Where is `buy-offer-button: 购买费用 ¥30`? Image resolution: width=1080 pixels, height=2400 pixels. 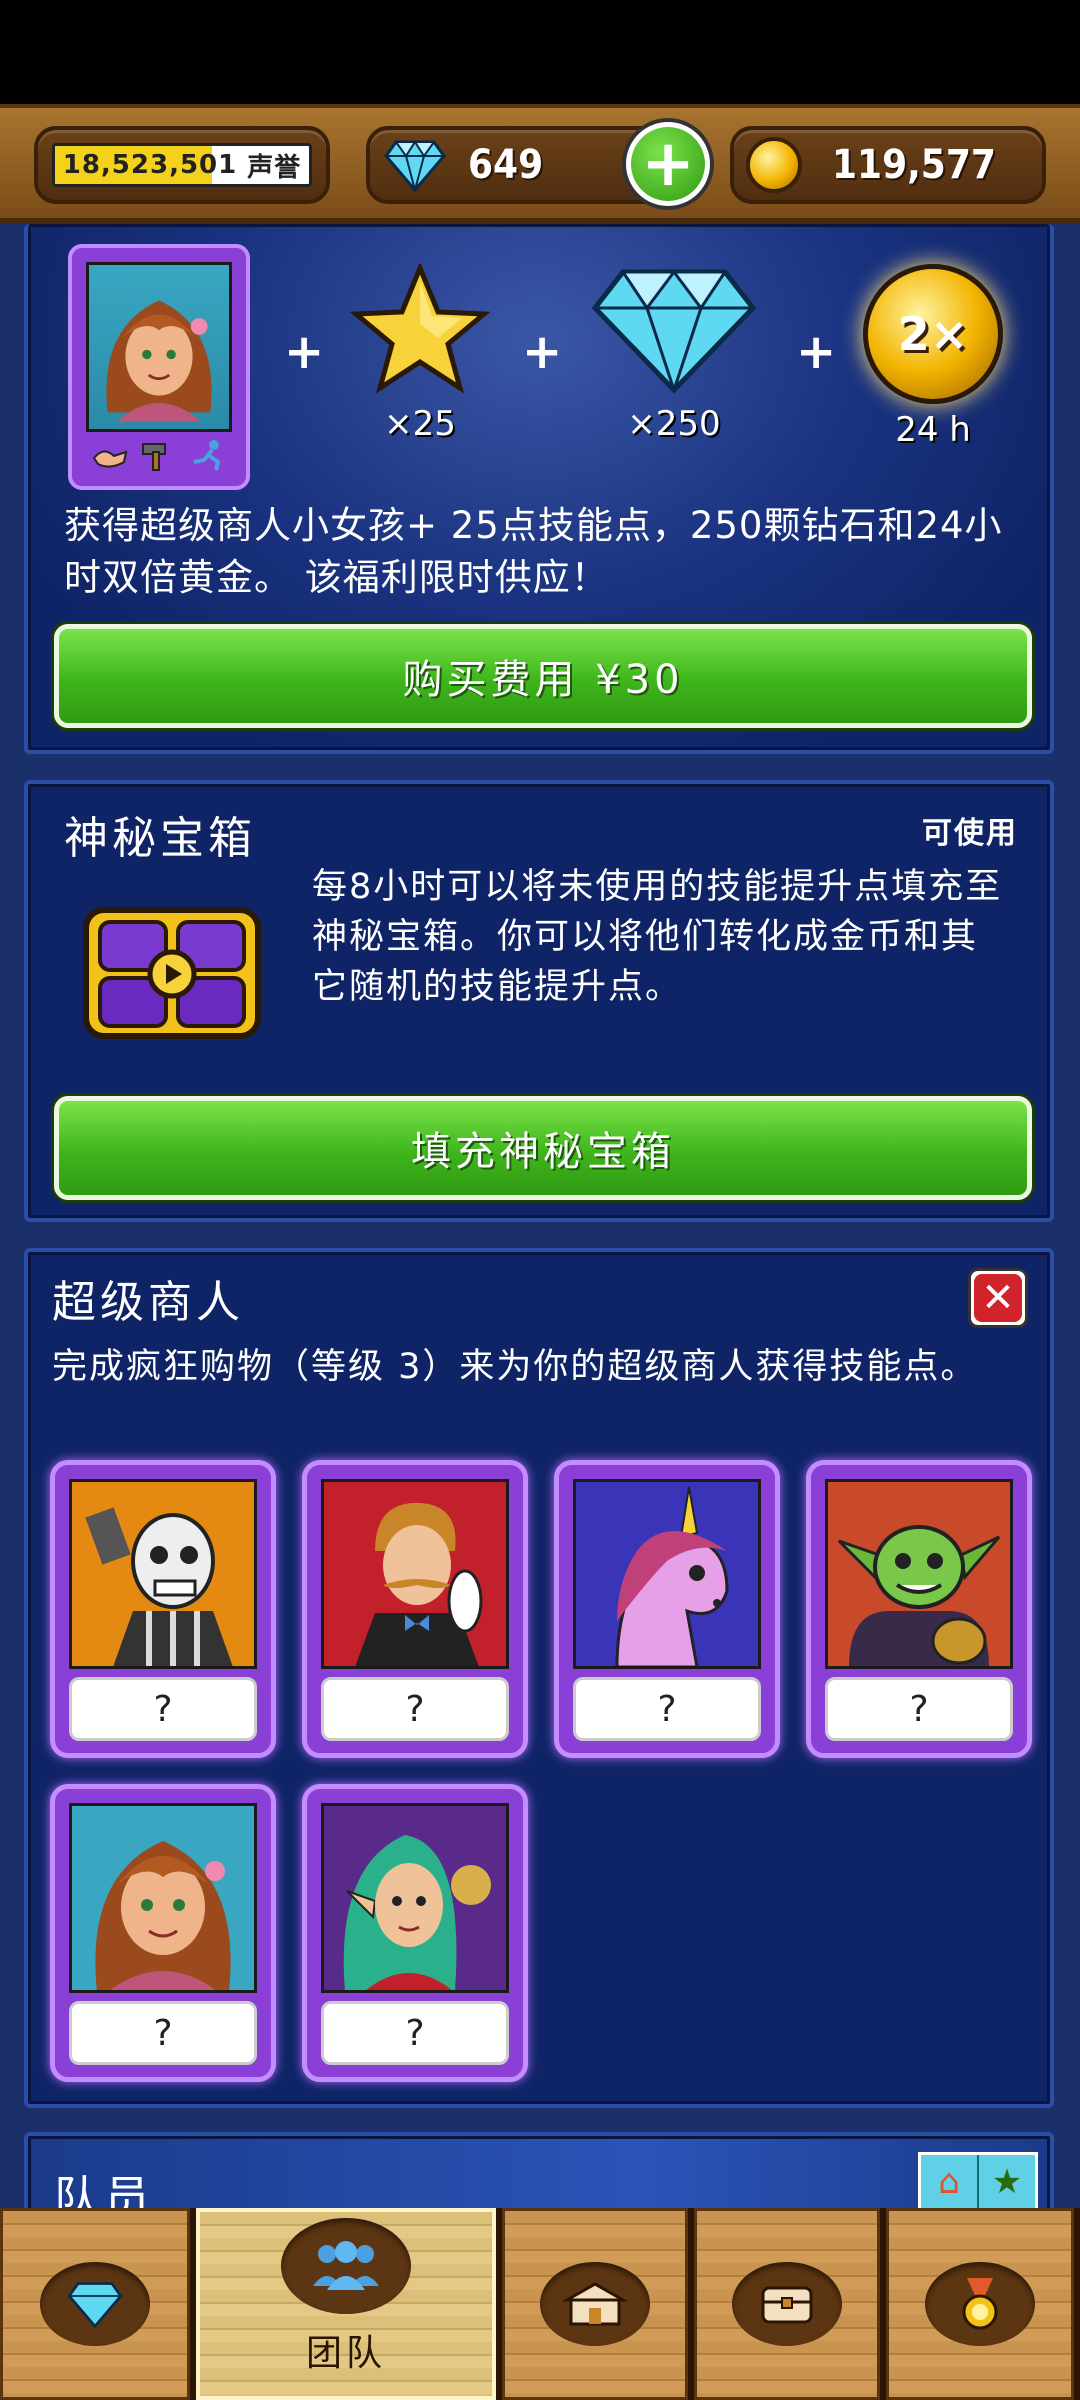
buy-offer-button: 购买费用 ¥30 is located at coordinates (543, 676).